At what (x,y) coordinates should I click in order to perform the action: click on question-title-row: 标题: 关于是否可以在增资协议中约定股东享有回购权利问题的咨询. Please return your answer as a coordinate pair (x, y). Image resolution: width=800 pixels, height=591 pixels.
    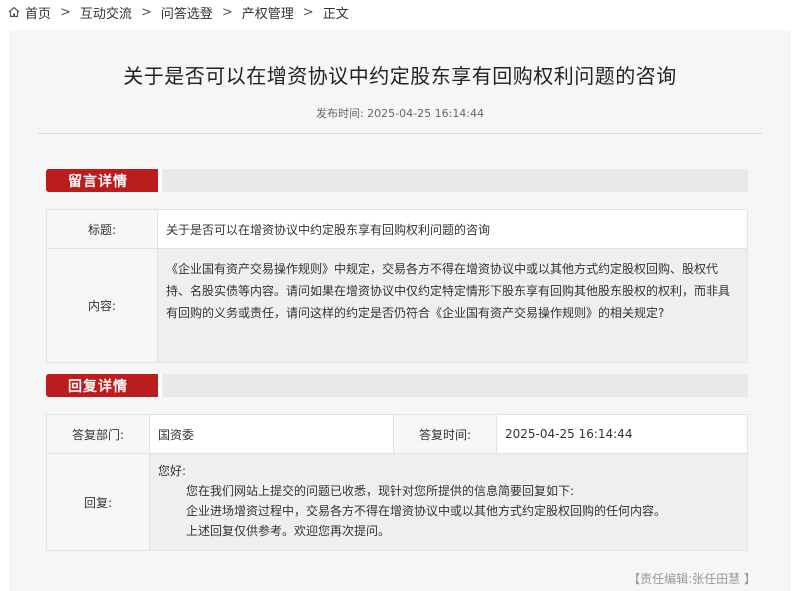
    Looking at the image, I should click on (397, 229).